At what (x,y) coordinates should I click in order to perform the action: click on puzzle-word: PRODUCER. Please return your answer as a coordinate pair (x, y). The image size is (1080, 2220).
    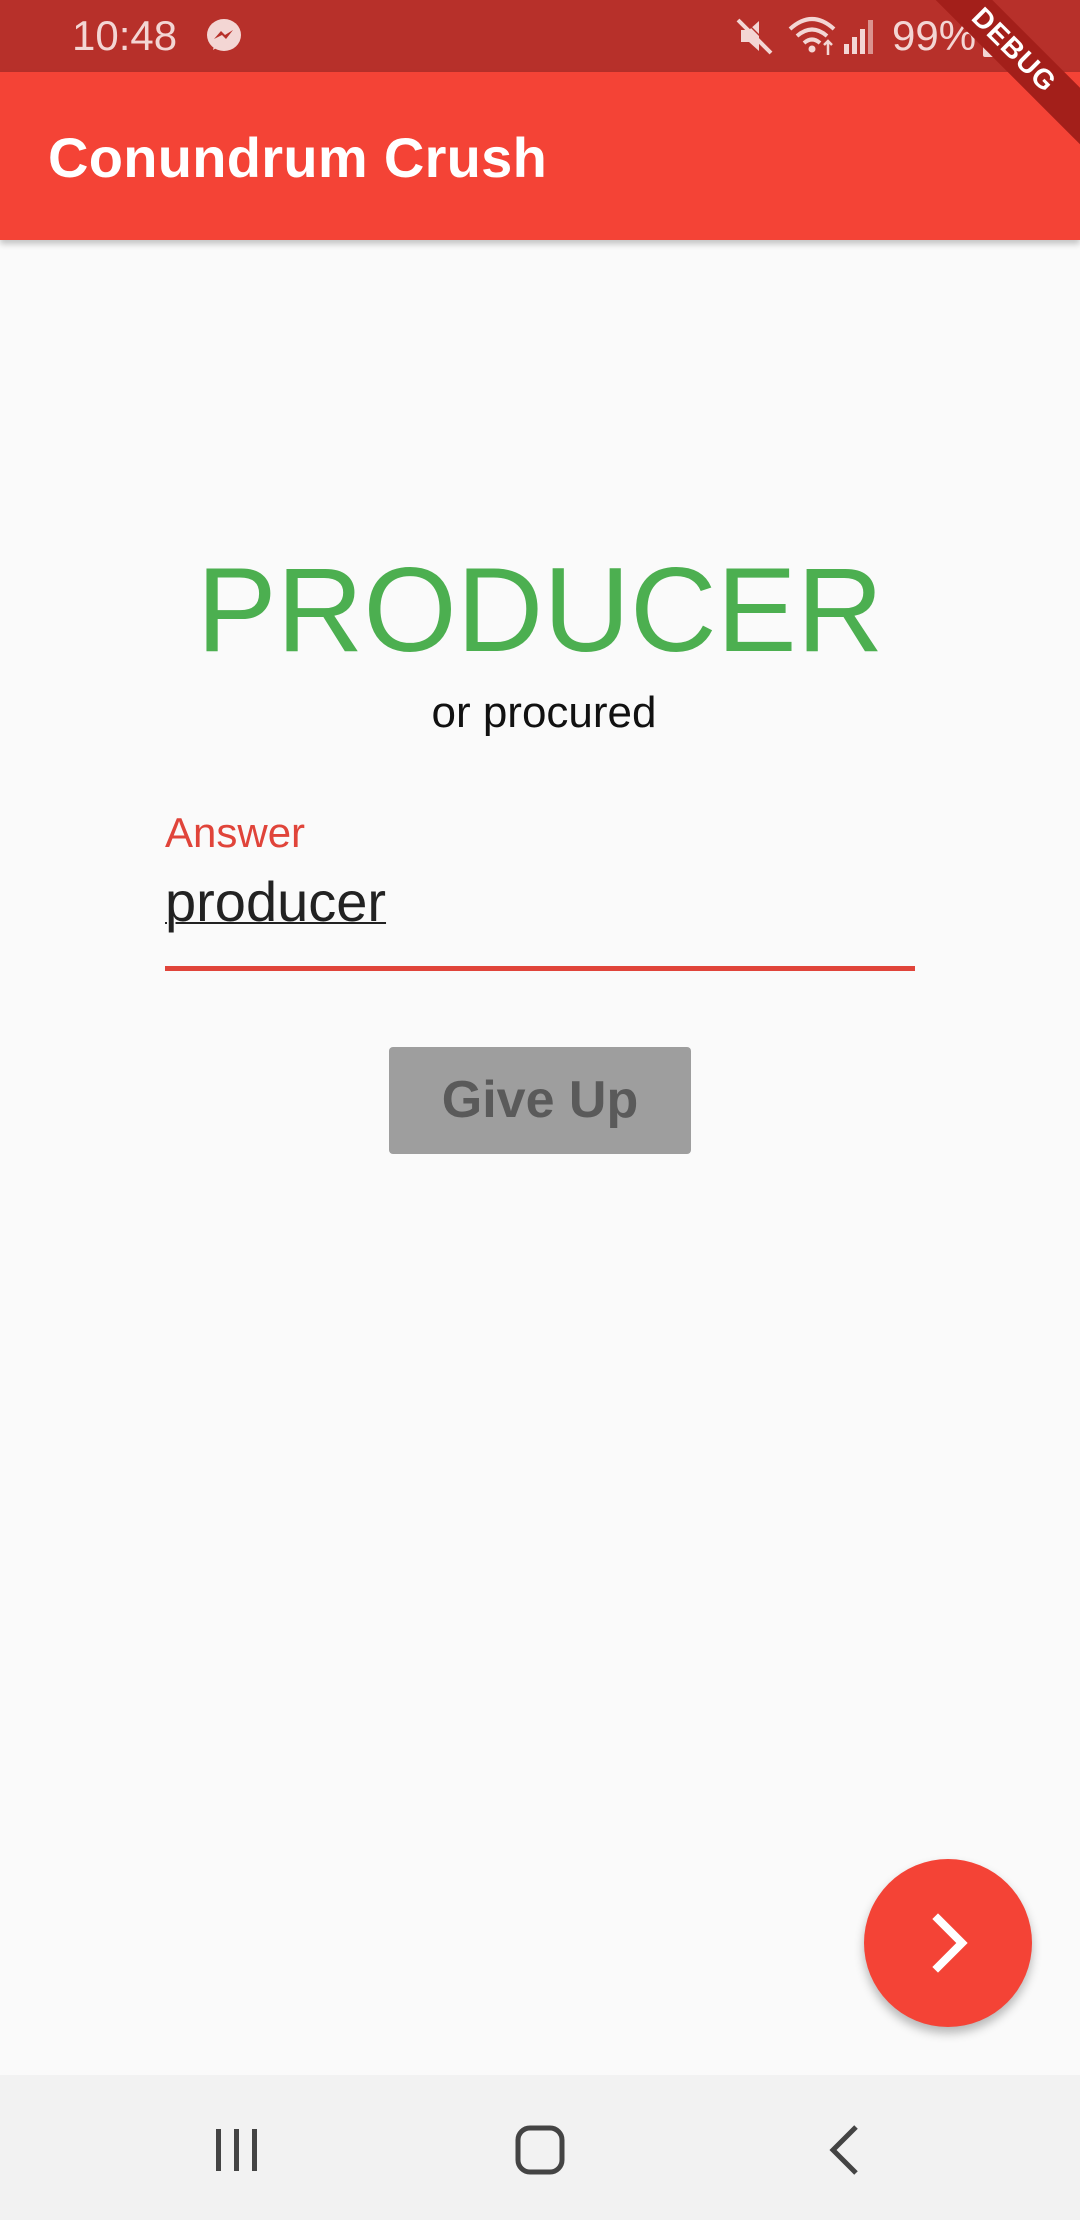
    Looking at the image, I should click on (540, 610).